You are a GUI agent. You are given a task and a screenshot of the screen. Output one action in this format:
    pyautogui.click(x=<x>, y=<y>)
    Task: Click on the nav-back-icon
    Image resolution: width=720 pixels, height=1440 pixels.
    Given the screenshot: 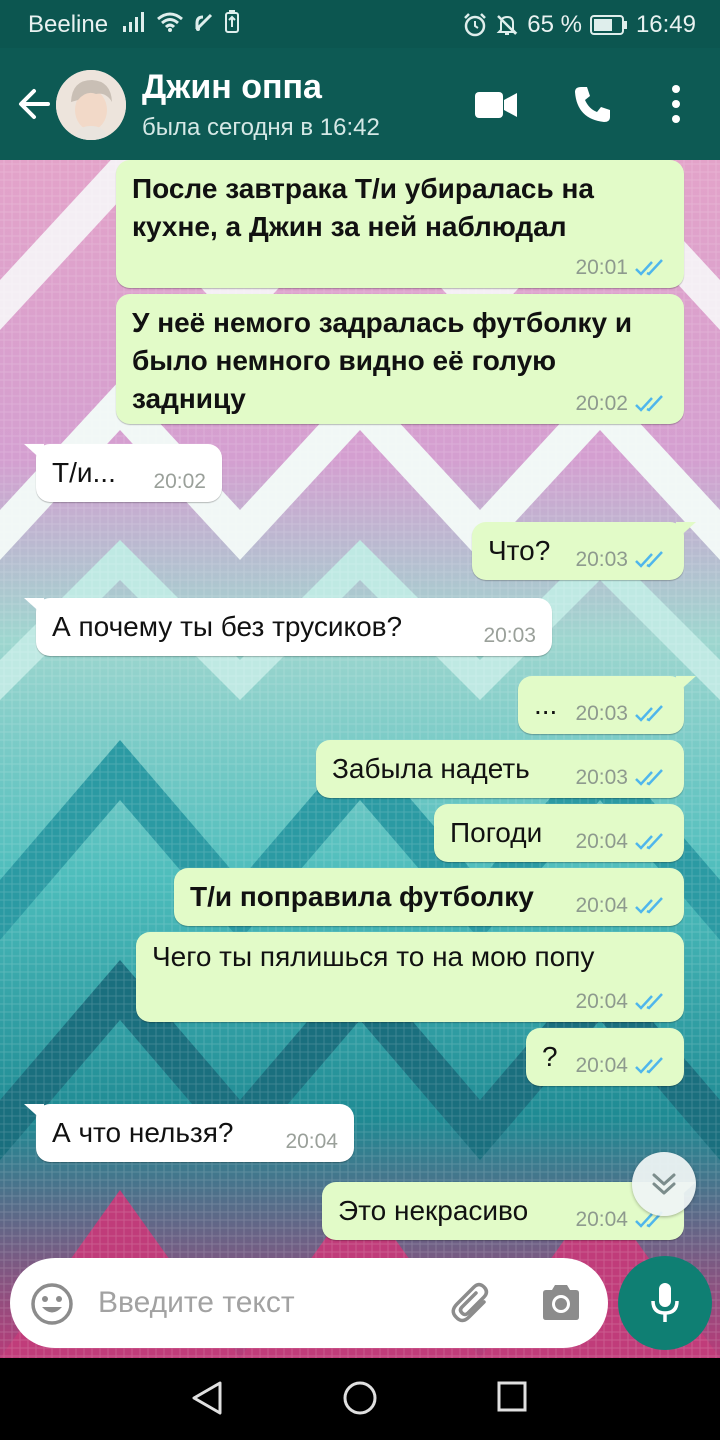 What is the action you would take?
    pyautogui.click(x=207, y=1398)
    